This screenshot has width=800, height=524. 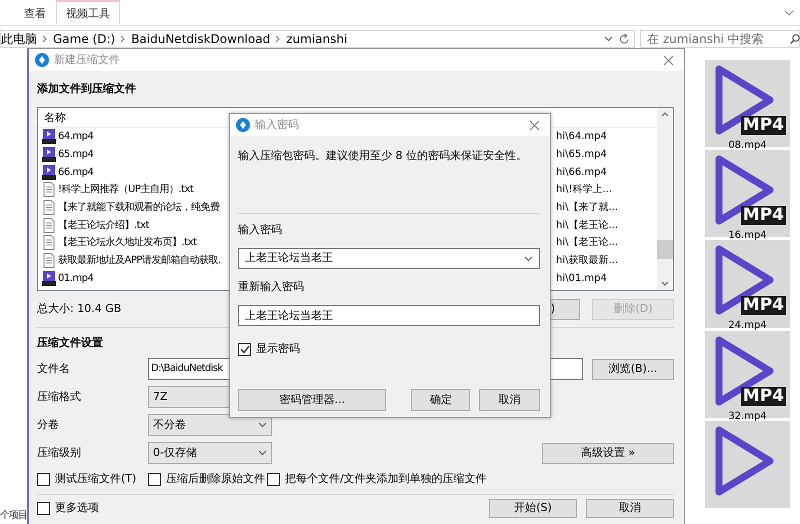 What do you see at coordinates (86, 88) in the screenshot?
I see `section-heading: 添加文件到压缩文件` at bounding box center [86, 88].